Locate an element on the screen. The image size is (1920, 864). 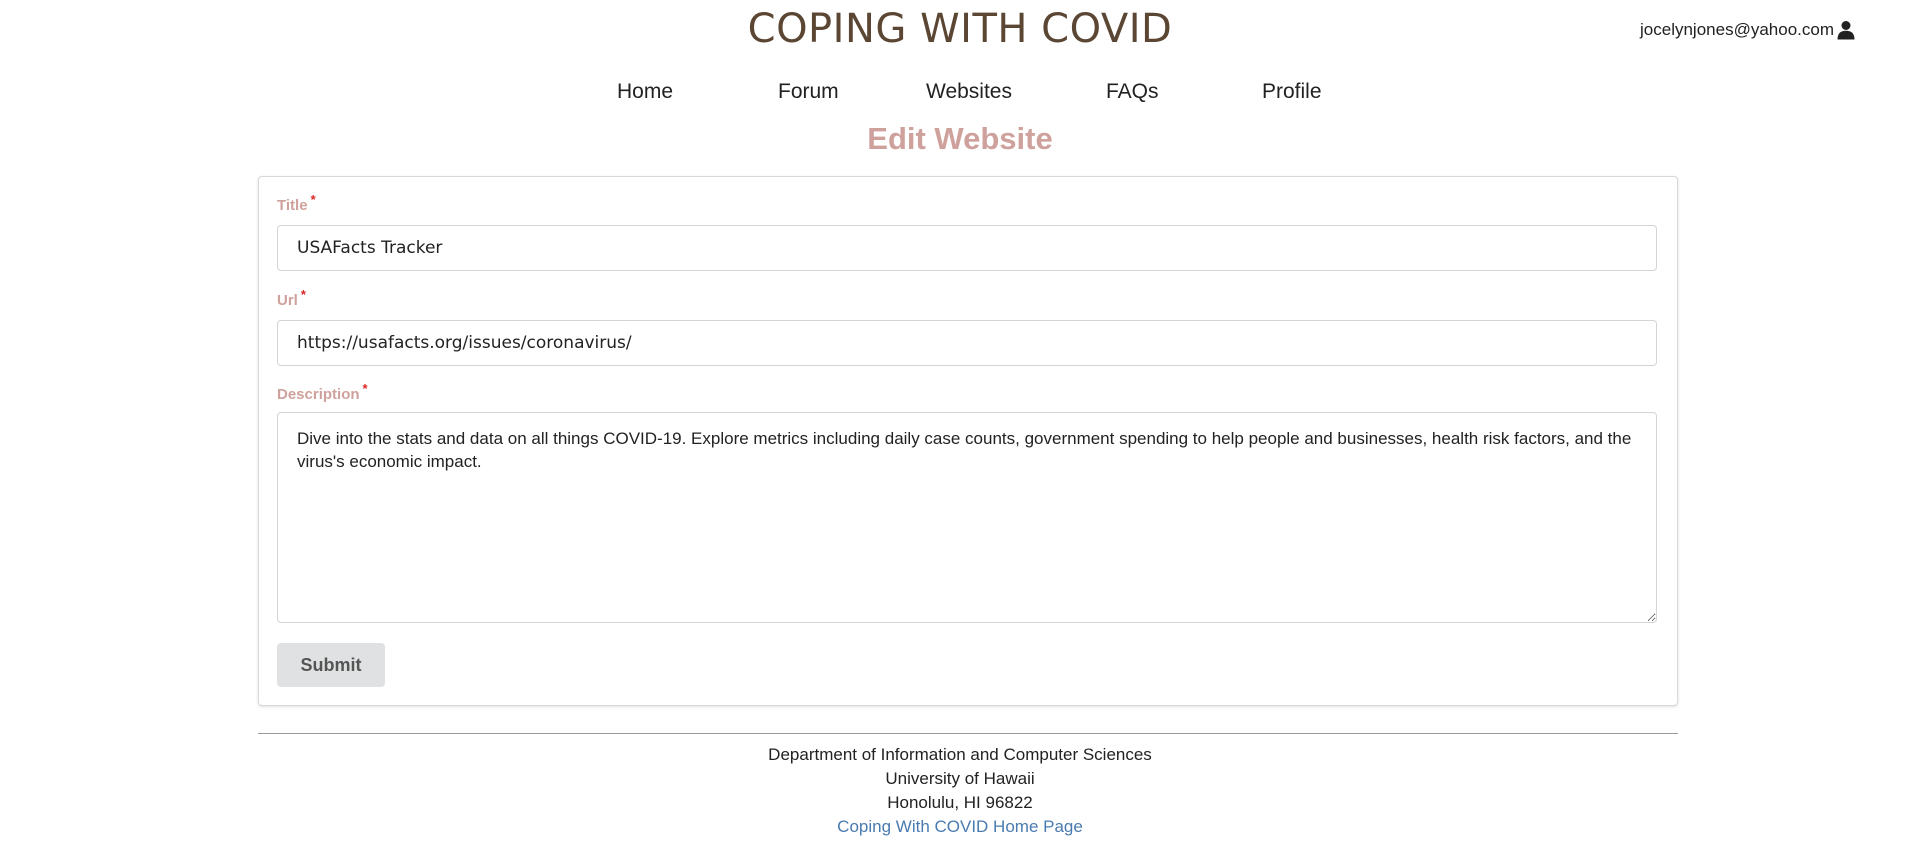
description-label-text: Description is located at coordinates (318, 394).